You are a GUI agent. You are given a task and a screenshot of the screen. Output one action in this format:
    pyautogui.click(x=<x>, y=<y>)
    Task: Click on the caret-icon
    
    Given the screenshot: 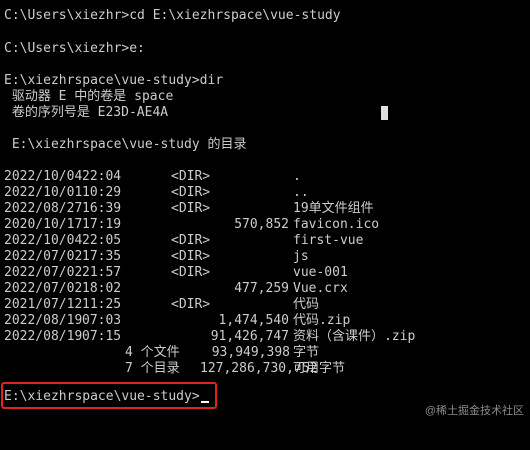 What is the action you would take?
    pyautogui.click(x=204, y=402)
    